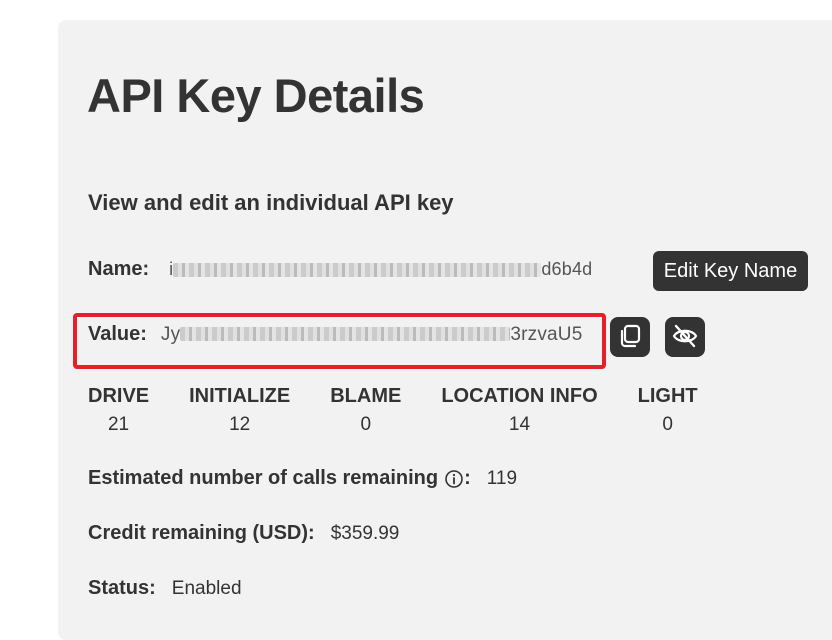 The image size is (832, 640). What do you see at coordinates (240, 424) in the screenshot?
I see `stat-value: 12` at bounding box center [240, 424].